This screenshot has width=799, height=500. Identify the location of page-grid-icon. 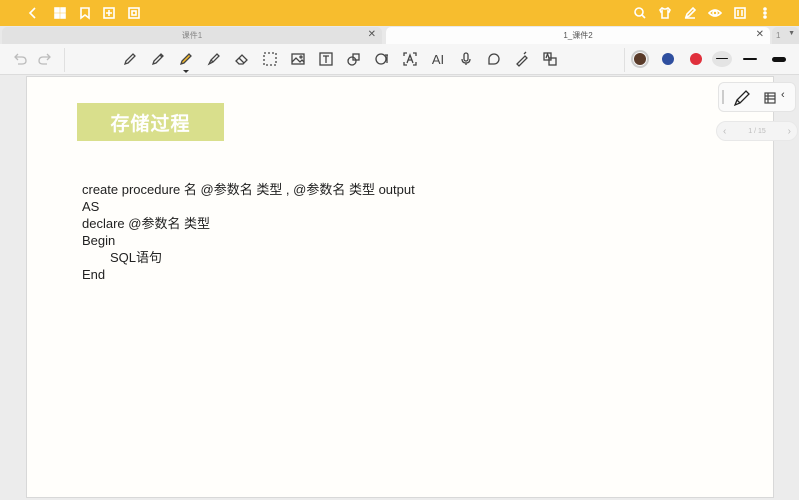
(771, 98).